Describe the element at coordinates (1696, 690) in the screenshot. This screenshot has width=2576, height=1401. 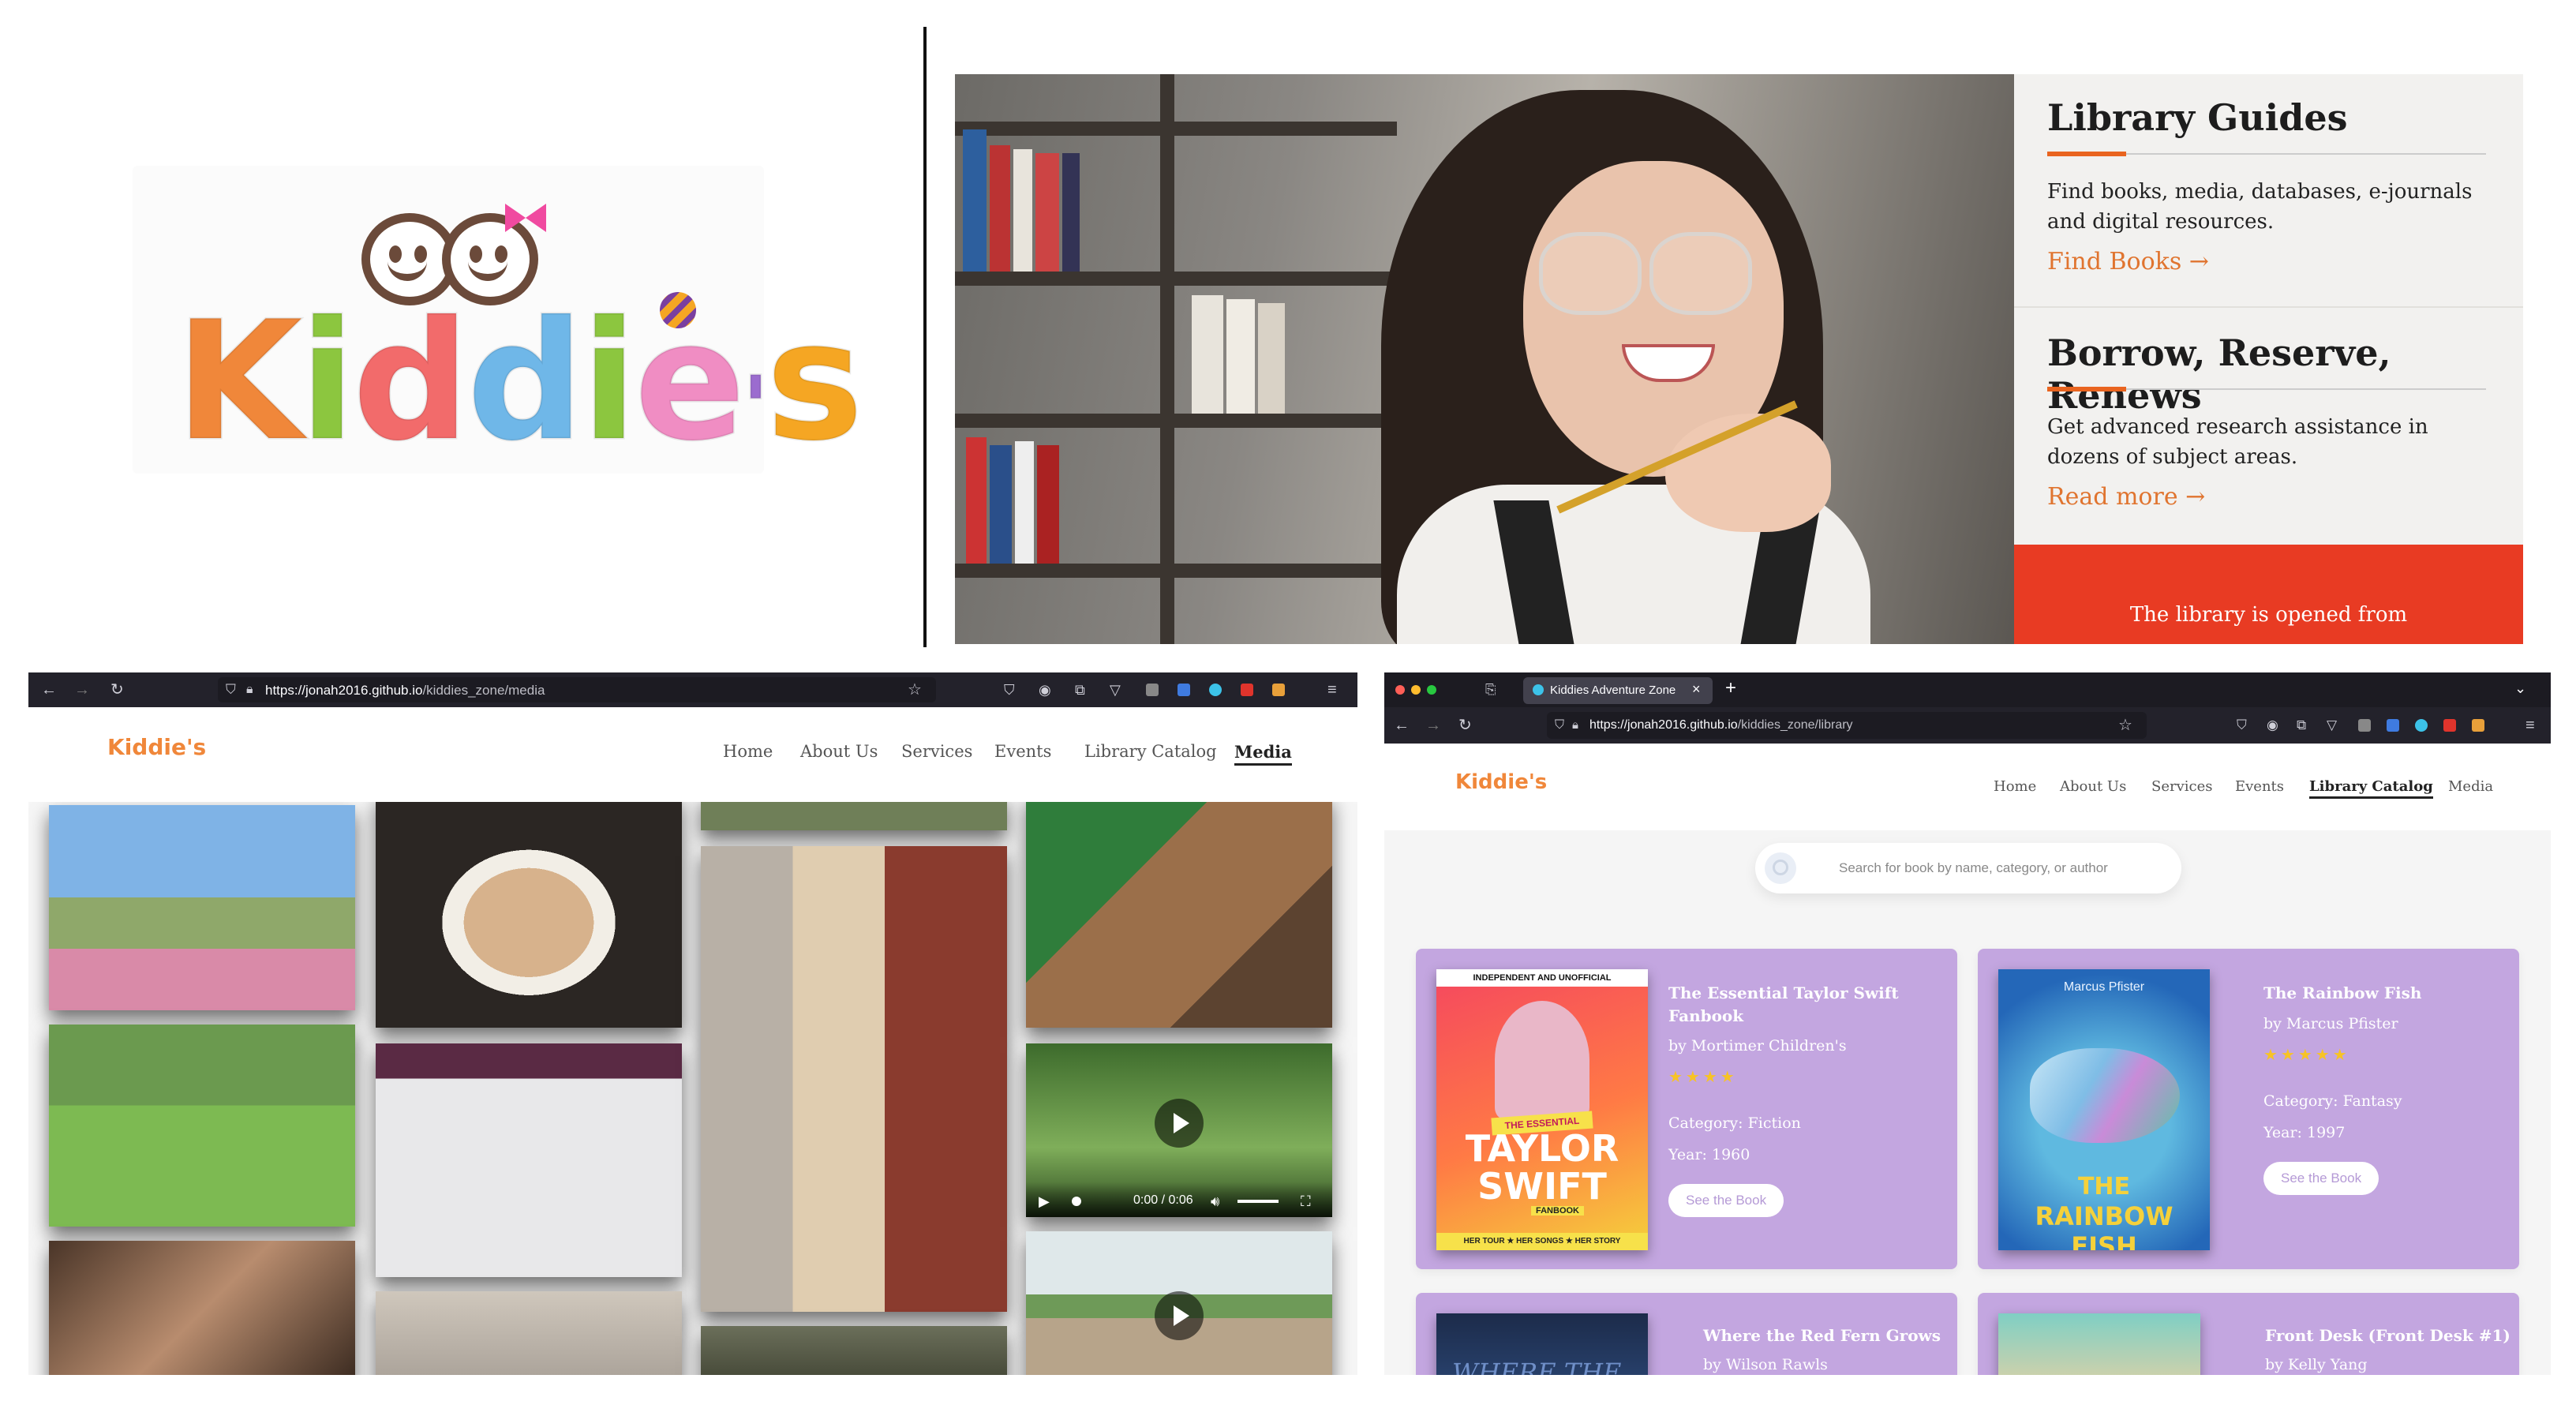
I see `tab-close-icon: ×` at that location.